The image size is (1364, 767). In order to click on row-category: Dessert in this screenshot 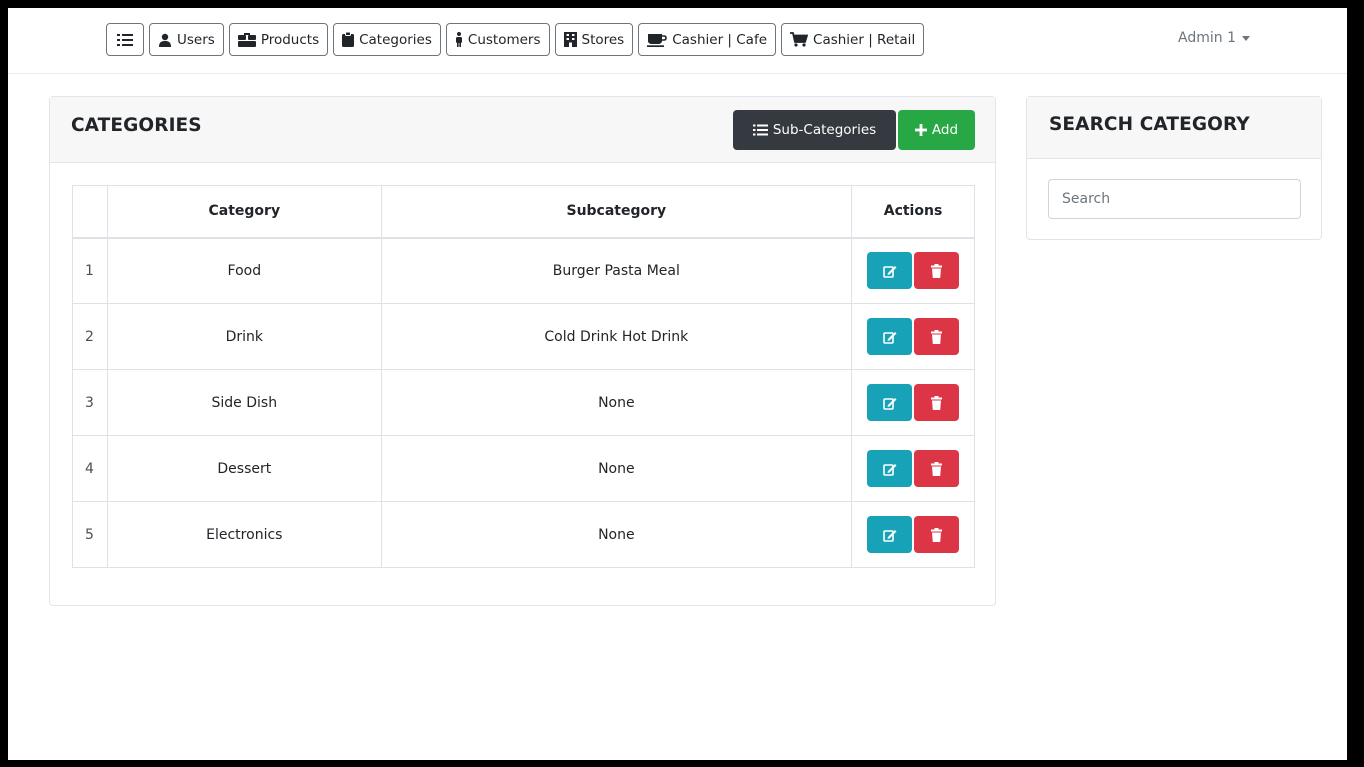, I will do `click(244, 468)`.